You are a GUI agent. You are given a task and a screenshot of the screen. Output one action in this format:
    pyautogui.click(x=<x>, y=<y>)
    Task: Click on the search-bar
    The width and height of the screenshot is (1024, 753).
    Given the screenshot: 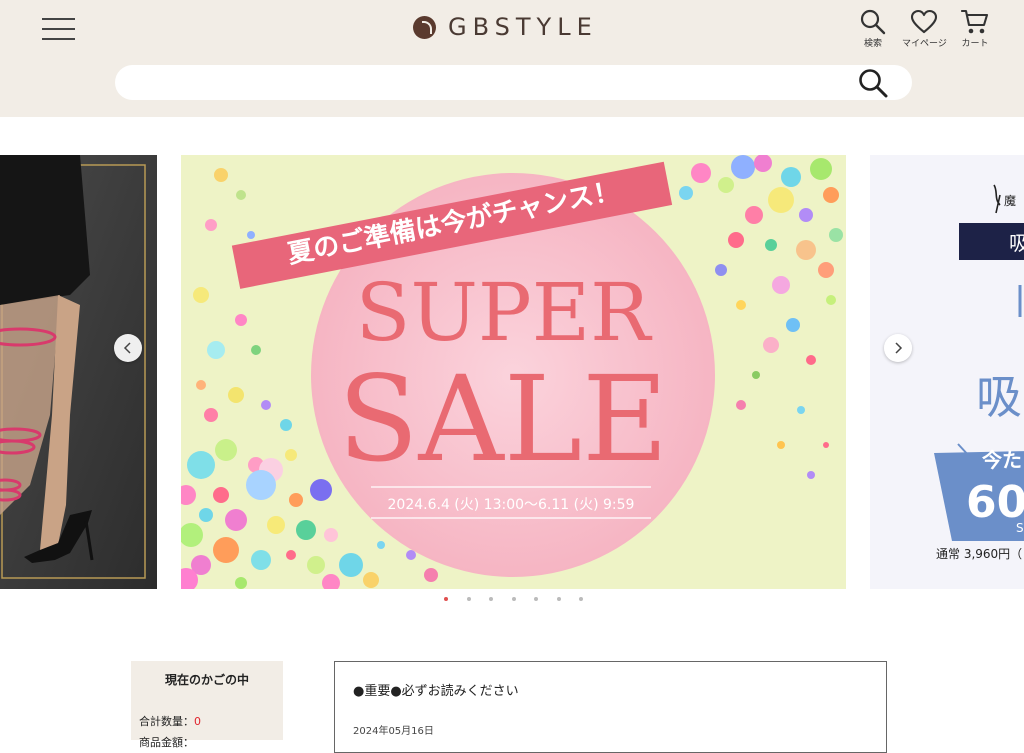 What is the action you would take?
    pyautogui.click(x=513, y=82)
    